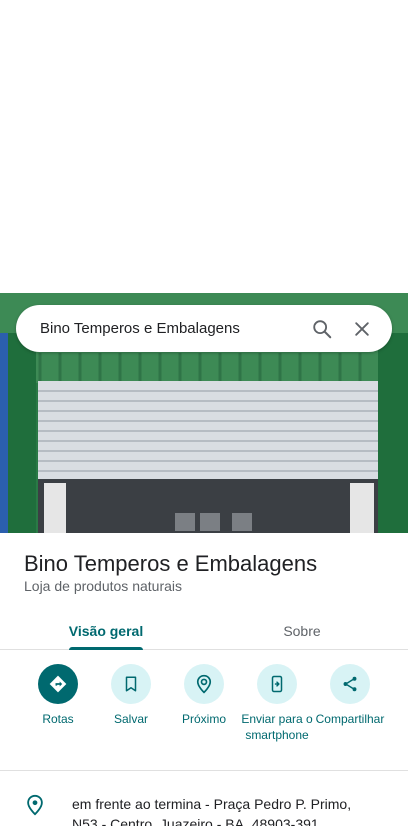 This screenshot has height=826, width=408. I want to click on tab-overview: Visão geral, so click(106, 630).